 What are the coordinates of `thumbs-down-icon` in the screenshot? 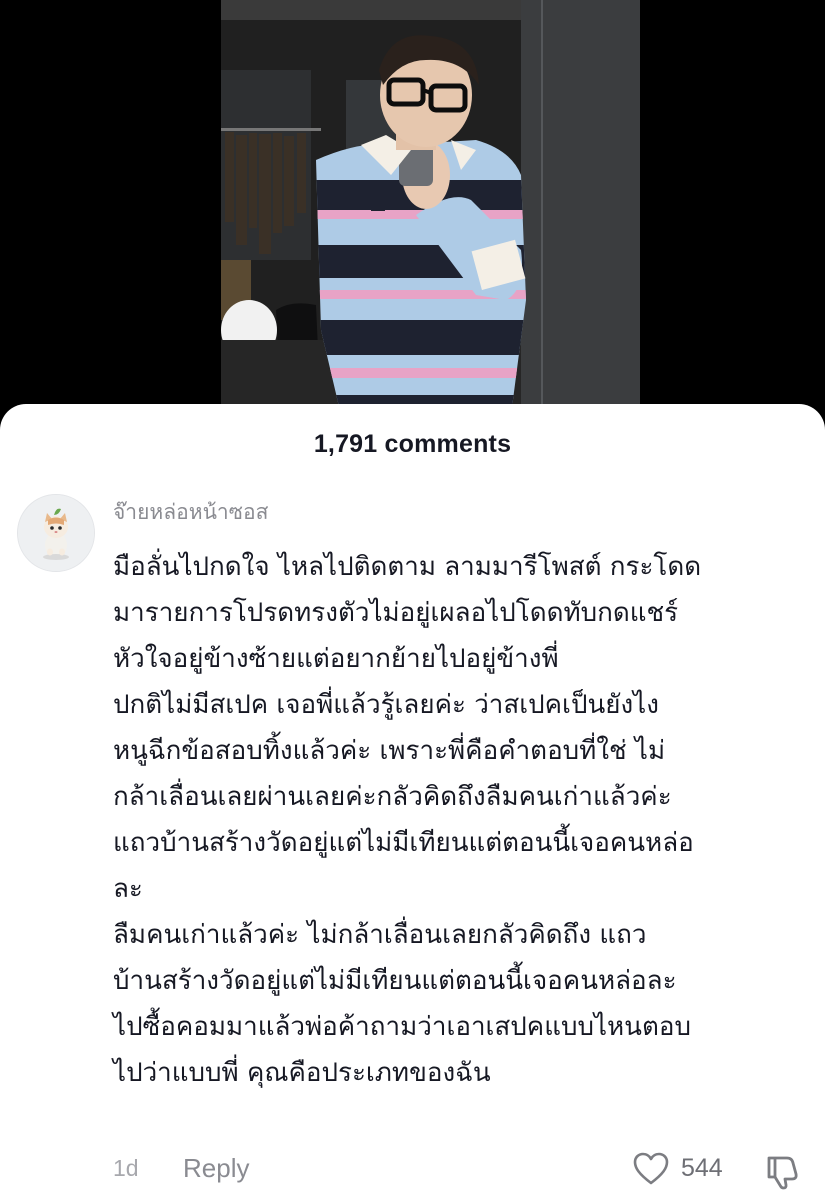 It's located at (782, 1171).